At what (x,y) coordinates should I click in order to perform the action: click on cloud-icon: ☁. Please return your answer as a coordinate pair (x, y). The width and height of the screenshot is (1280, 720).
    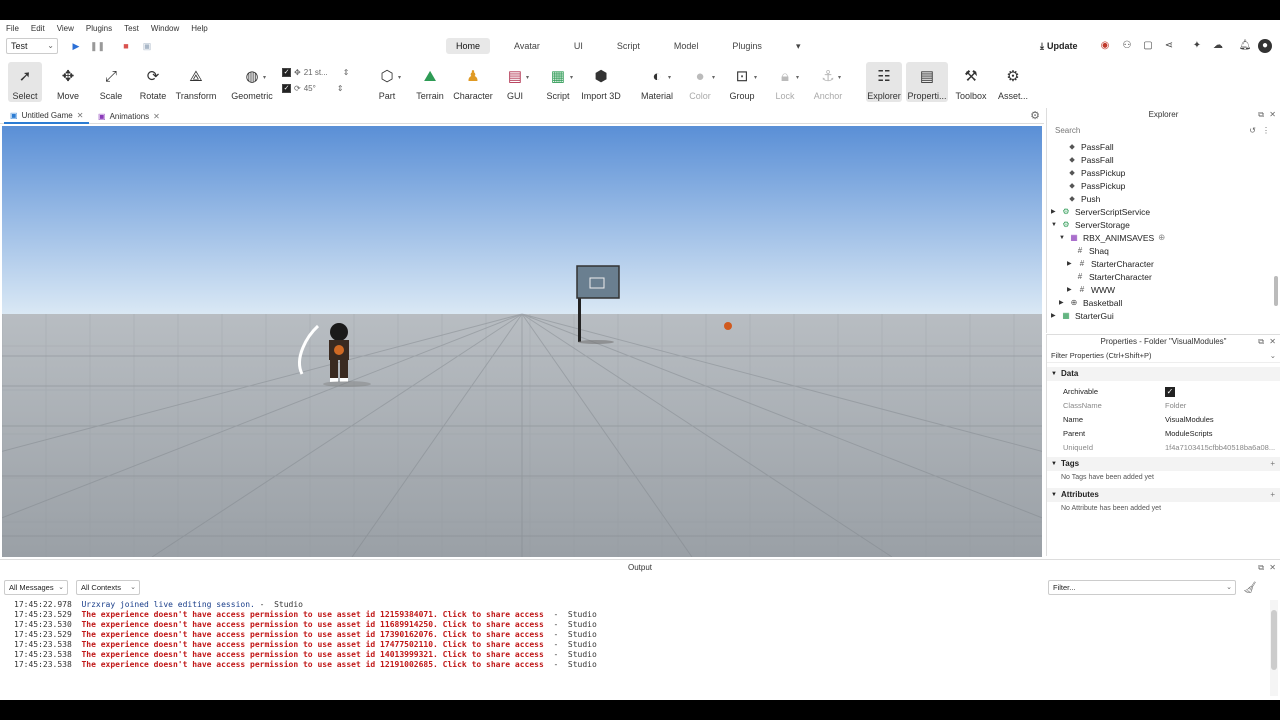
    Looking at the image, I should click on (1218, 46).